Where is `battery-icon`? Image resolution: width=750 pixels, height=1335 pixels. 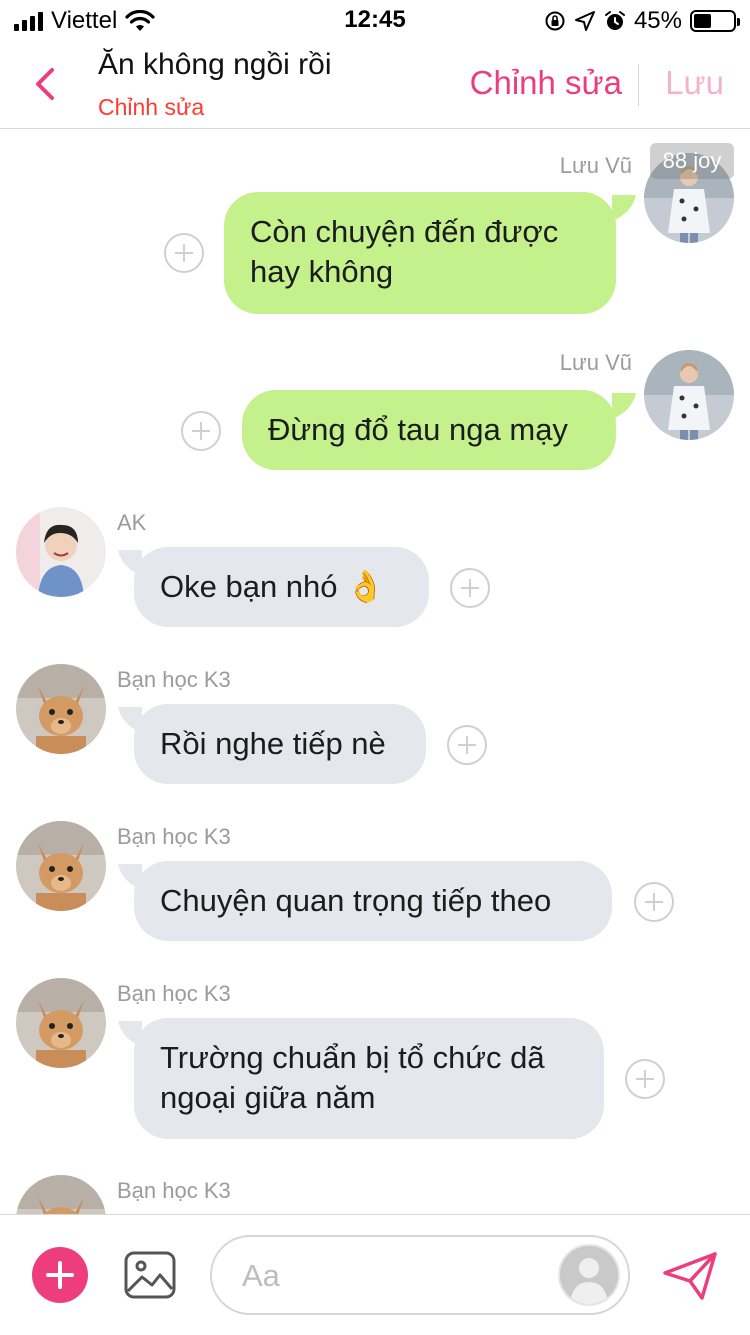 battery-icon is located at coordinates (715, 21).